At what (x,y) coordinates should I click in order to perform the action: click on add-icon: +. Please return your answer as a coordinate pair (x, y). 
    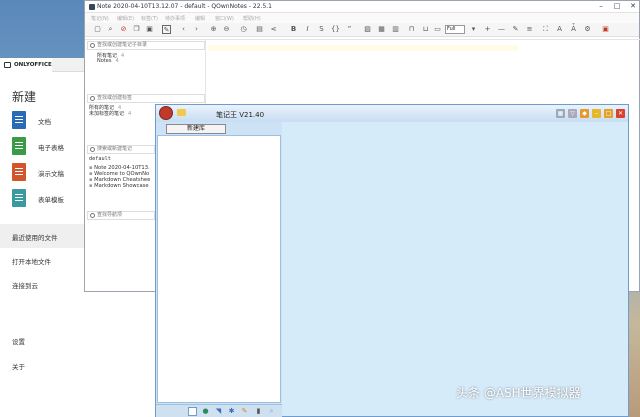
    Looking at the image, I should click on (487, 29).